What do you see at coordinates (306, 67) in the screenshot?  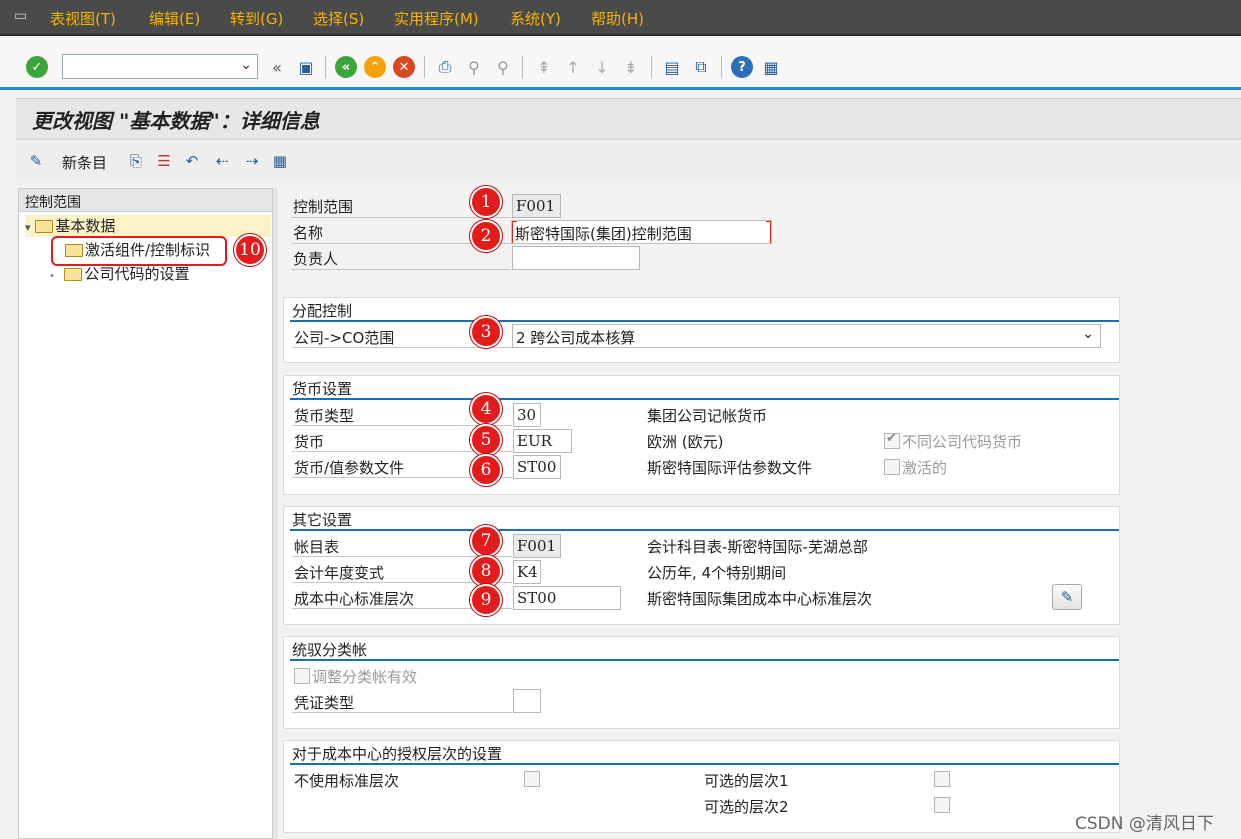 I see `save-icon: ▣` at bounding box center [306, 67].